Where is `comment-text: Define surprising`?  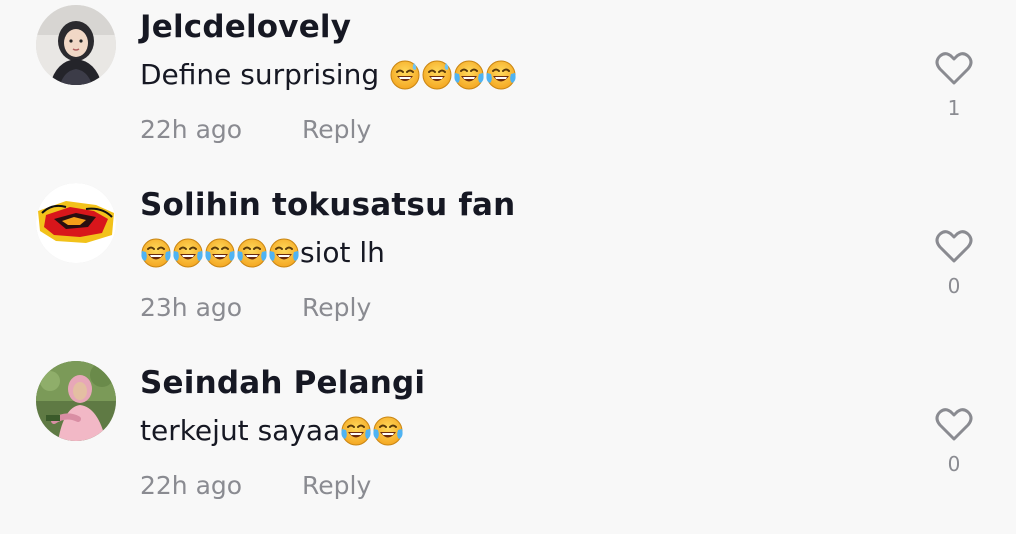 comment-text: Define surprising is located at coordinates (328, 75).